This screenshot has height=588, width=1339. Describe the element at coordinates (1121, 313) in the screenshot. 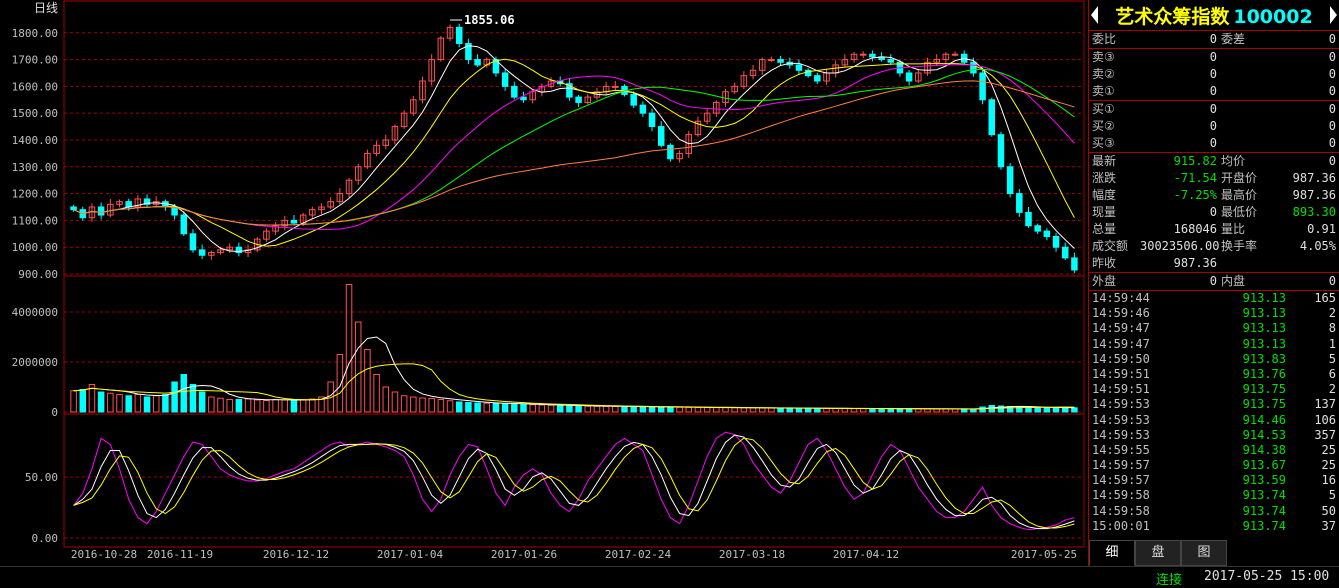

I see `tick-time: 14:59:46` at that location.